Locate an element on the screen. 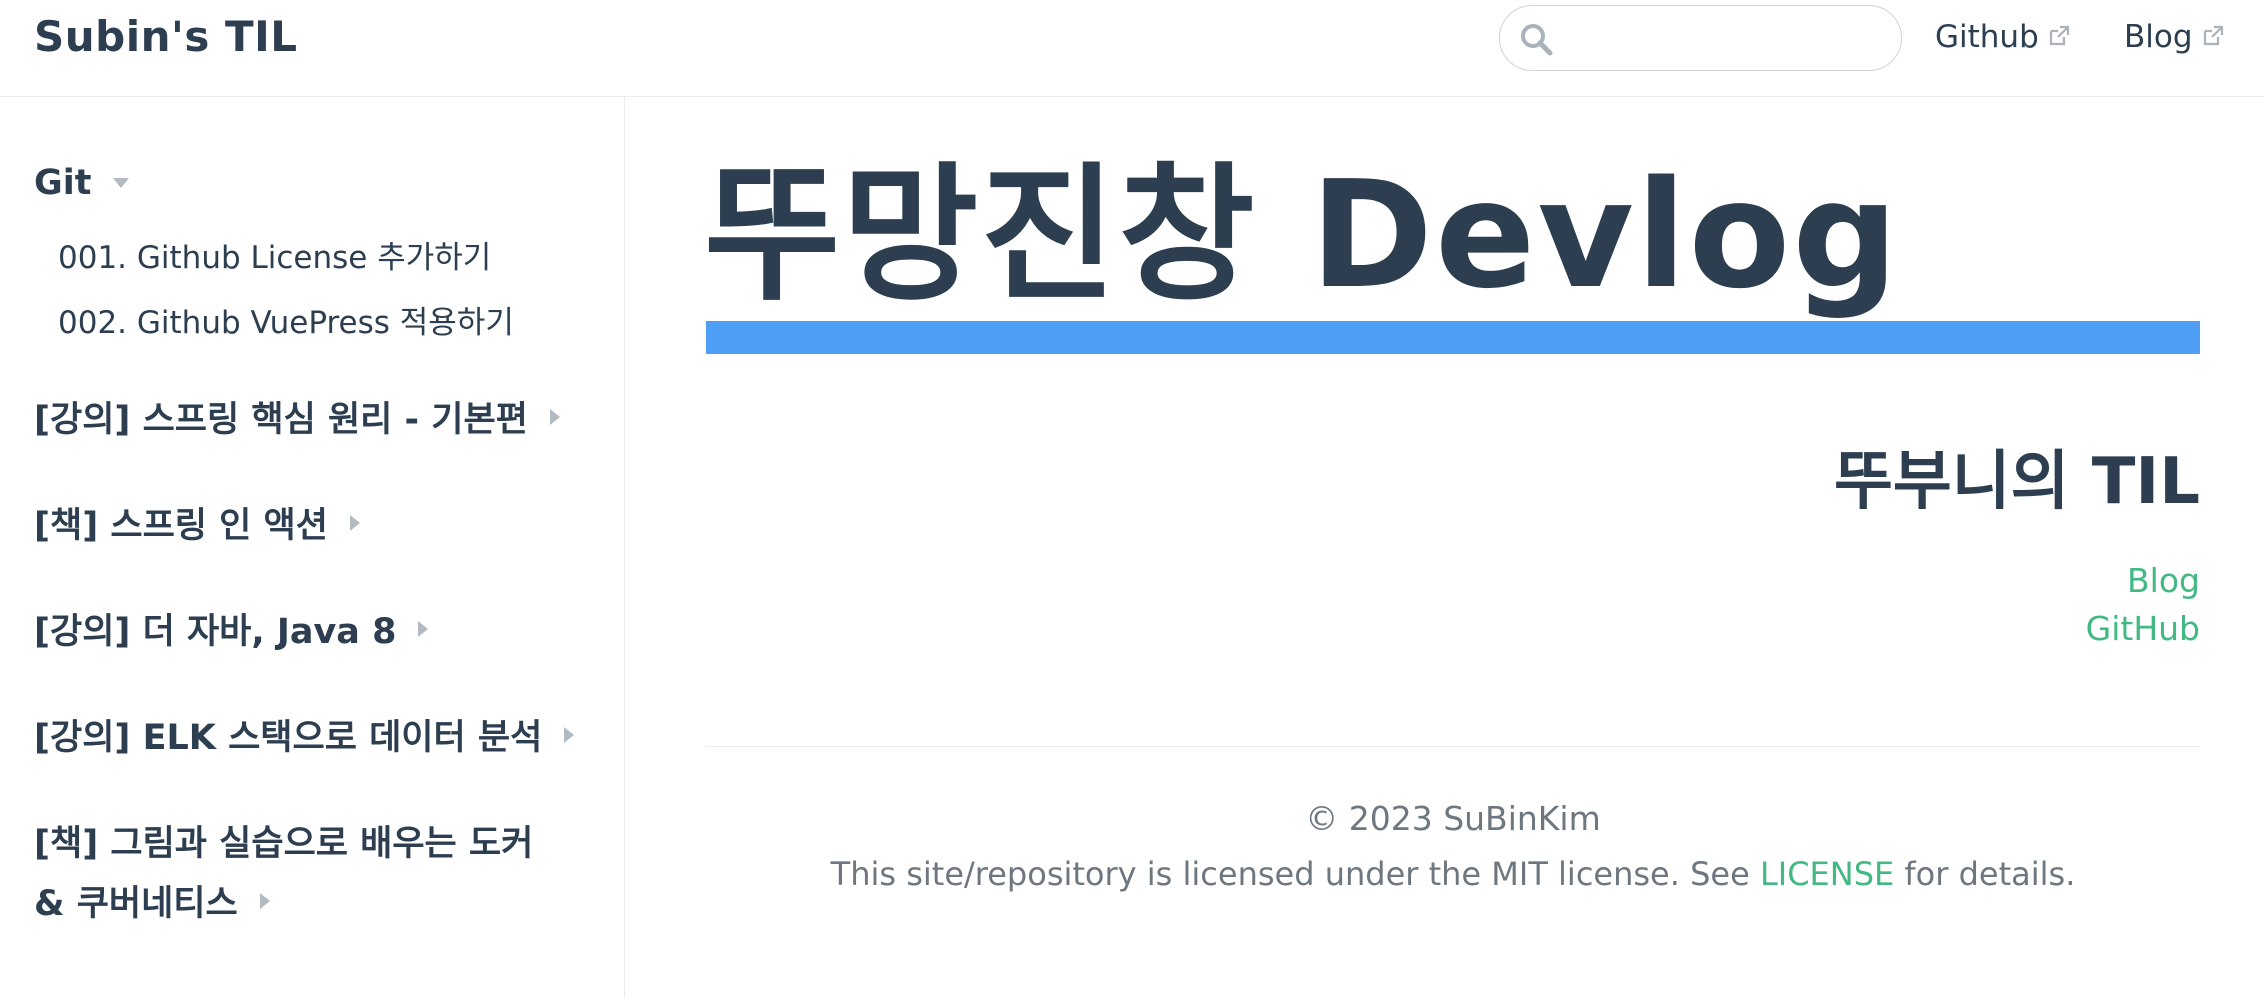  sidebar-group-title: [책] 스프링 인 액션 is located at coordinates (181, 526).